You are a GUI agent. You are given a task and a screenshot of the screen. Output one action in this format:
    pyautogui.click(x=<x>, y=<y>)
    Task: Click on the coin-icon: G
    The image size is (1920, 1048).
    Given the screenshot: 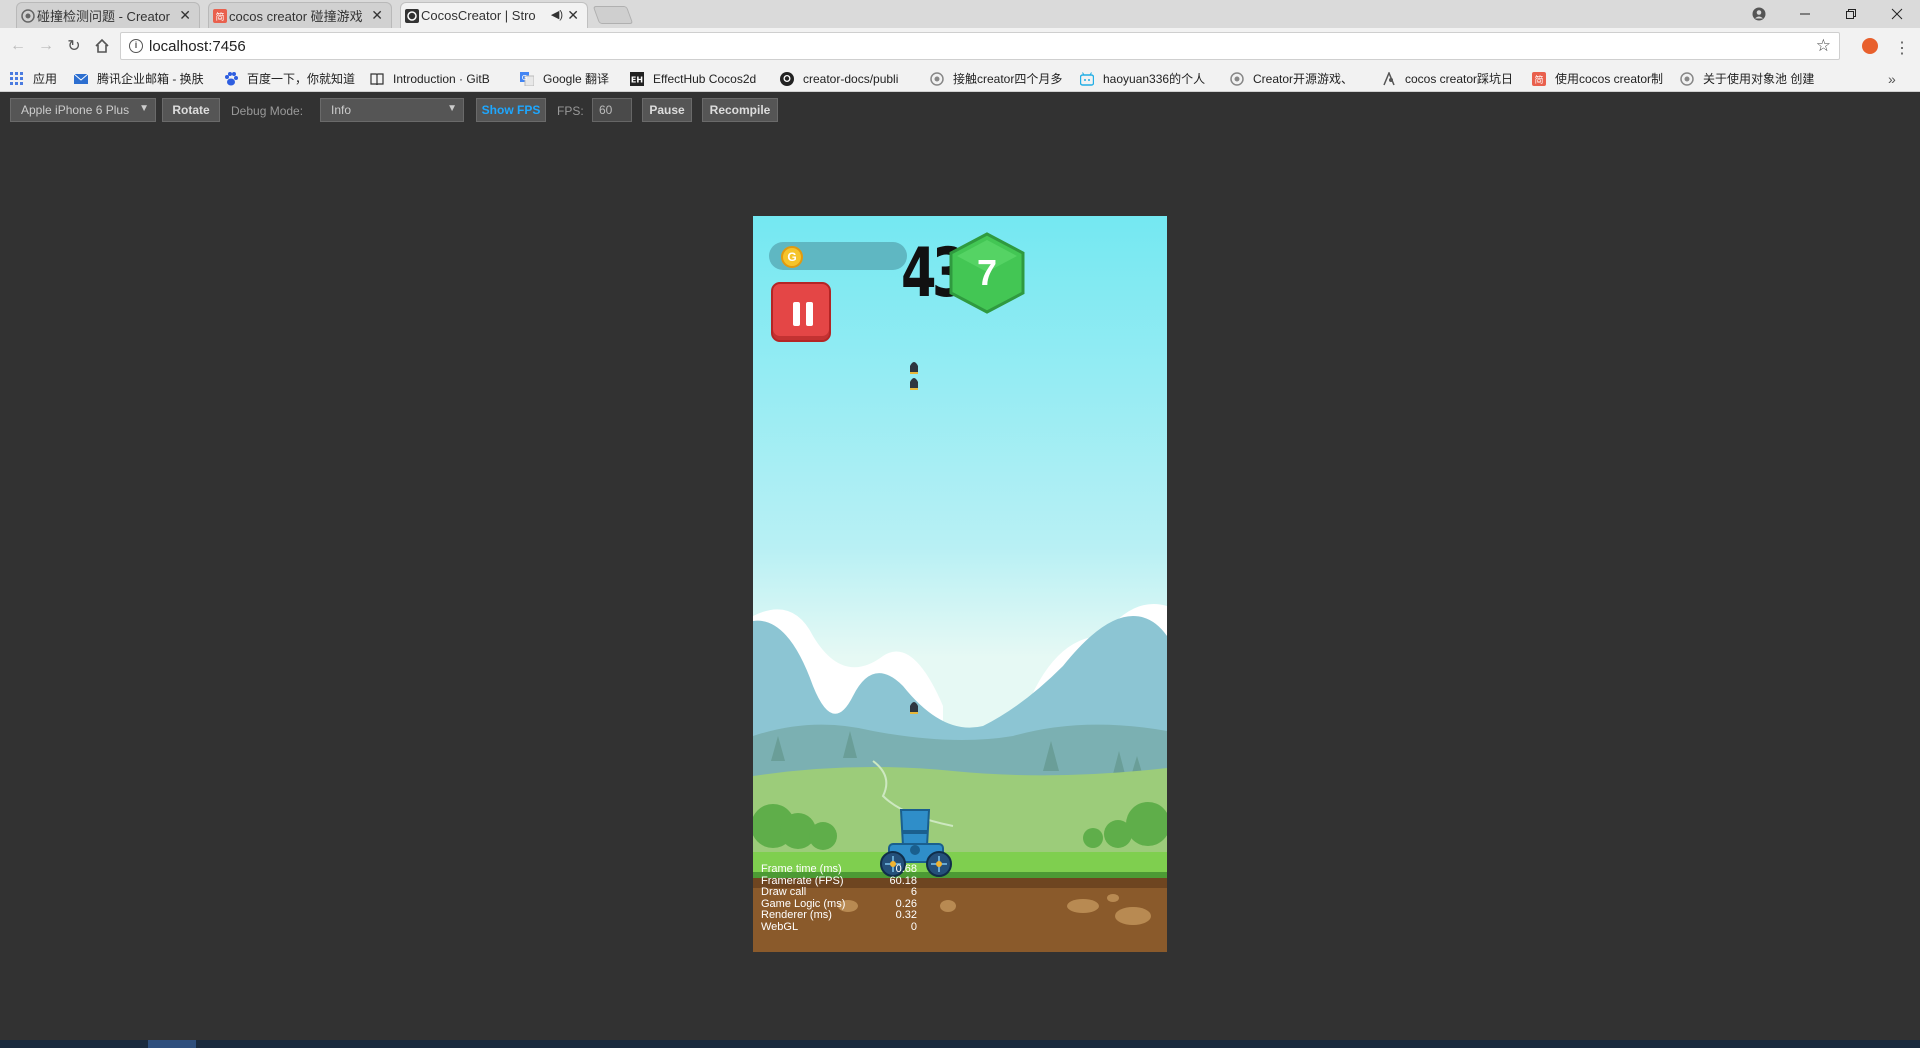 What is the action you would take?
    pyautogui.click(x=792, y=257)
    